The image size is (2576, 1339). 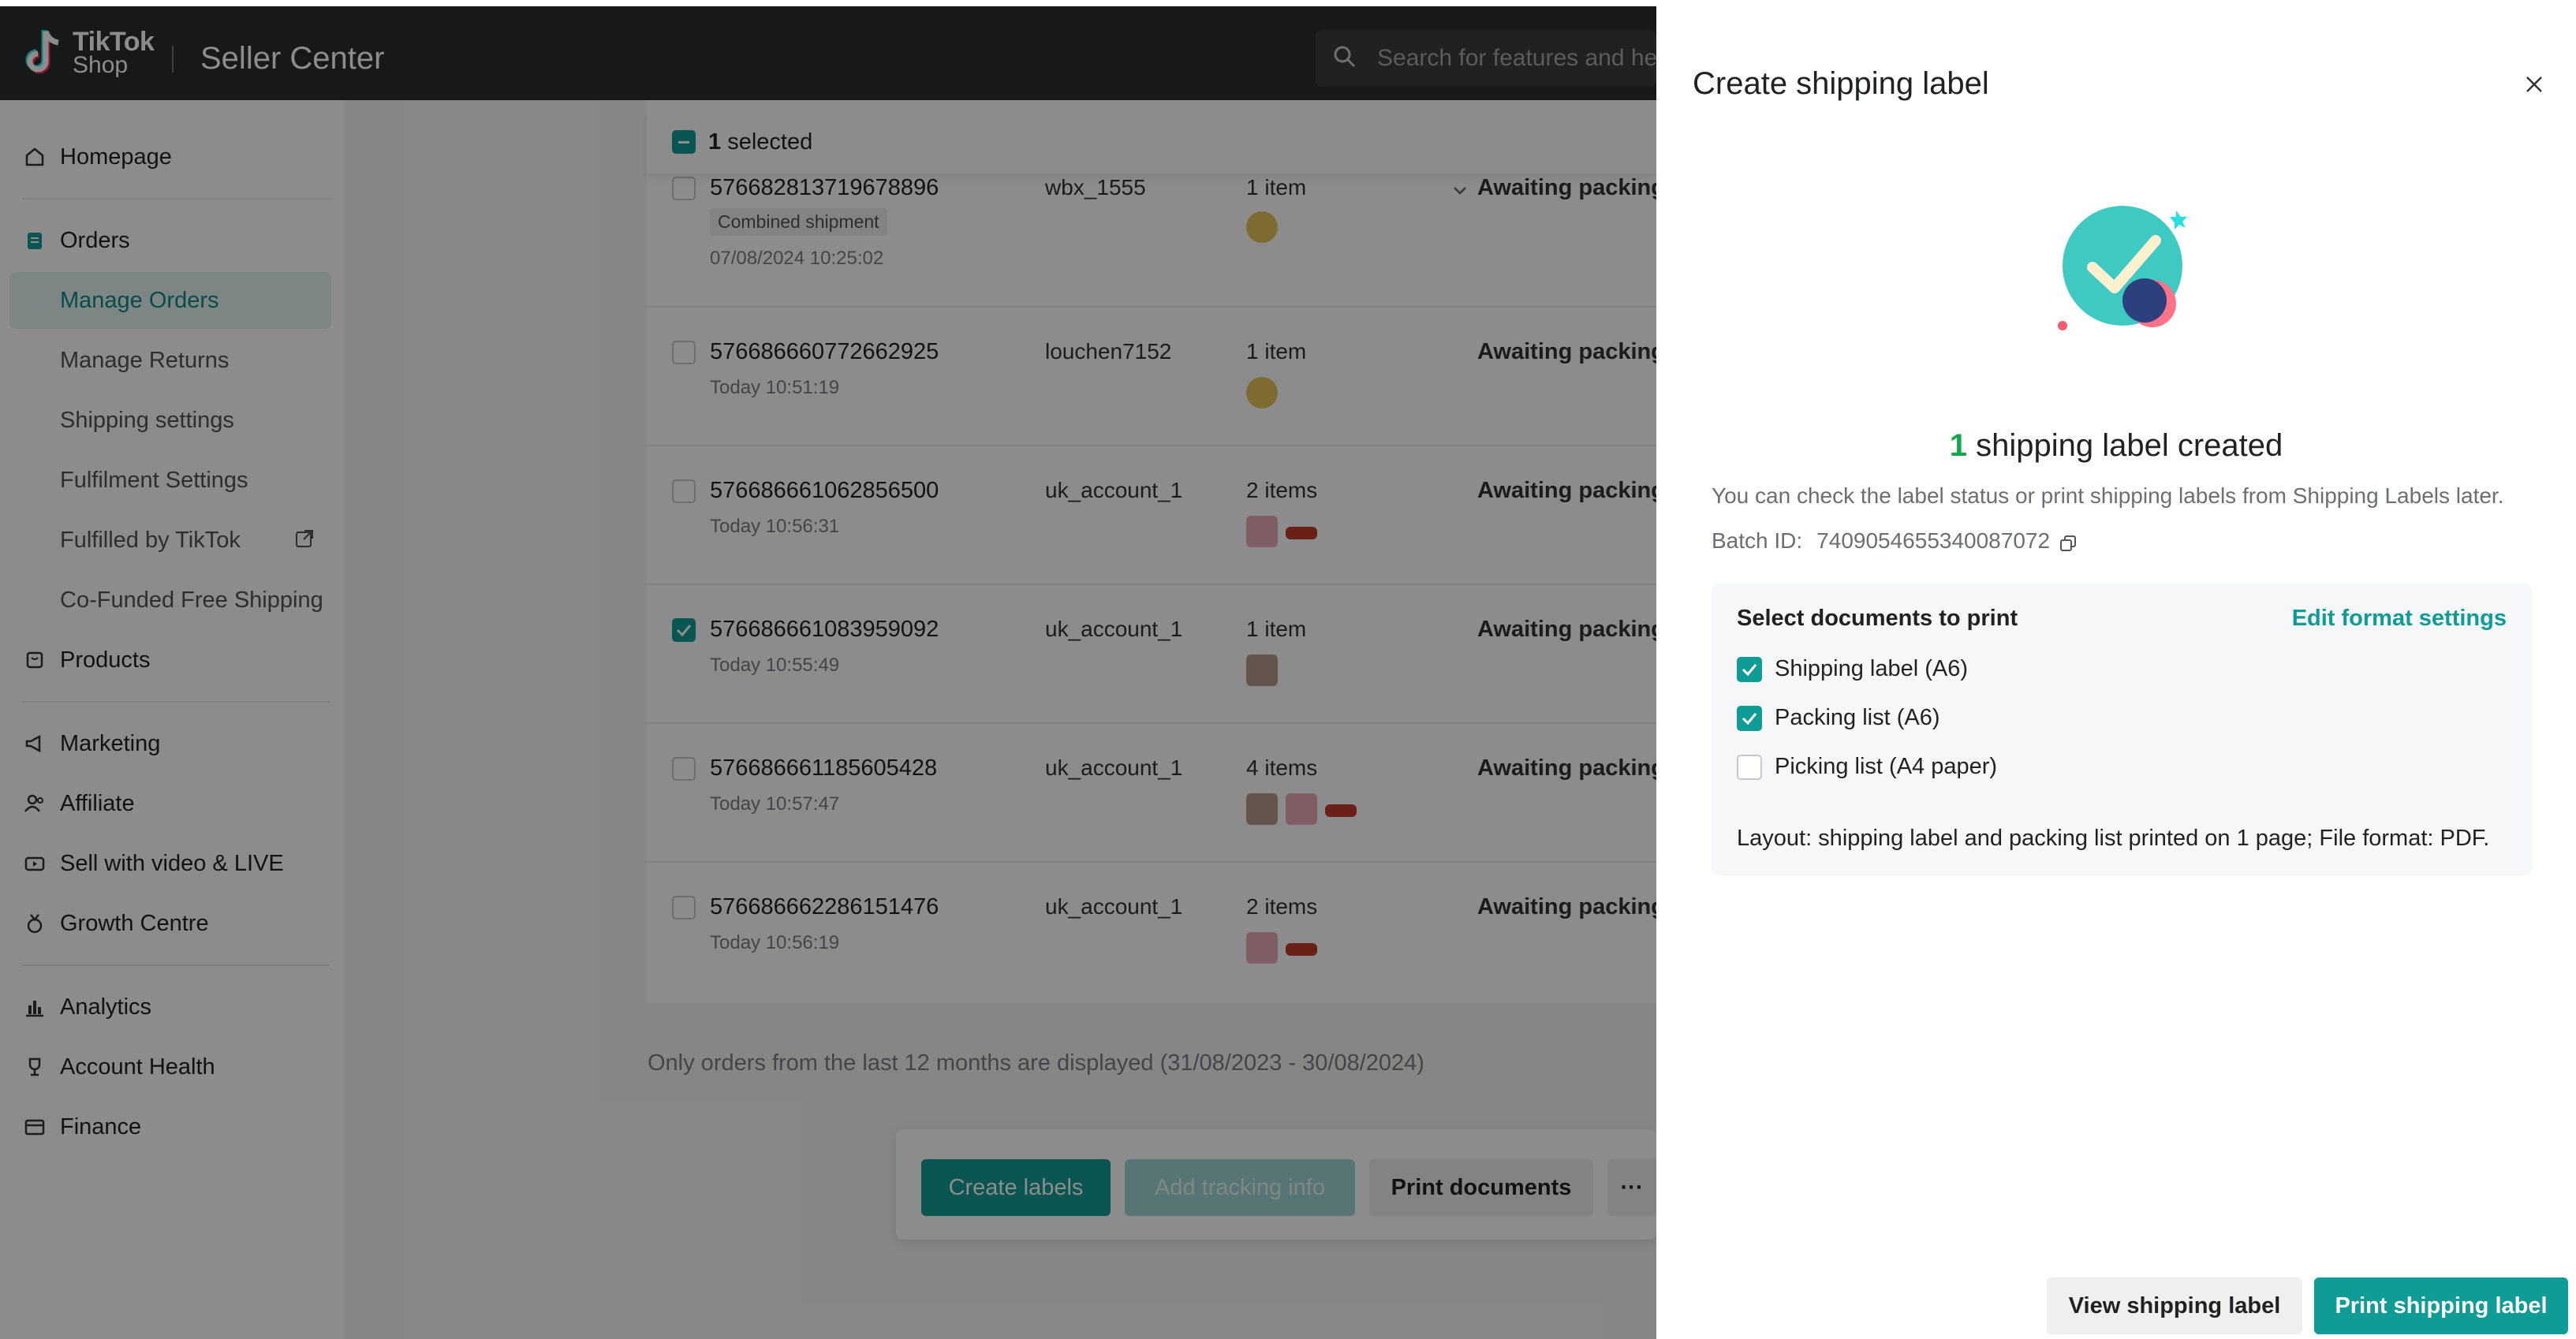 What do you see at coordinates (1872, 669) in the screenshot?
I see `option-label: Shipping label (A6)` at bounding box center [1872, 669].